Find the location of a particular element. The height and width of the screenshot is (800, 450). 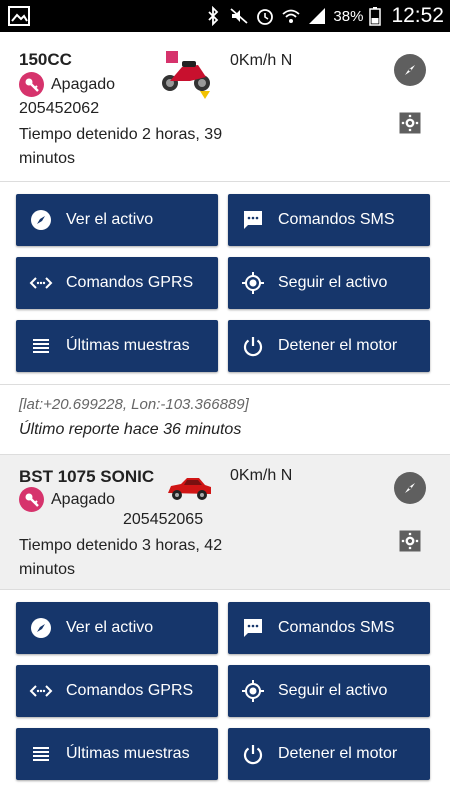

battery-icon is located at coordinates (375, 16).